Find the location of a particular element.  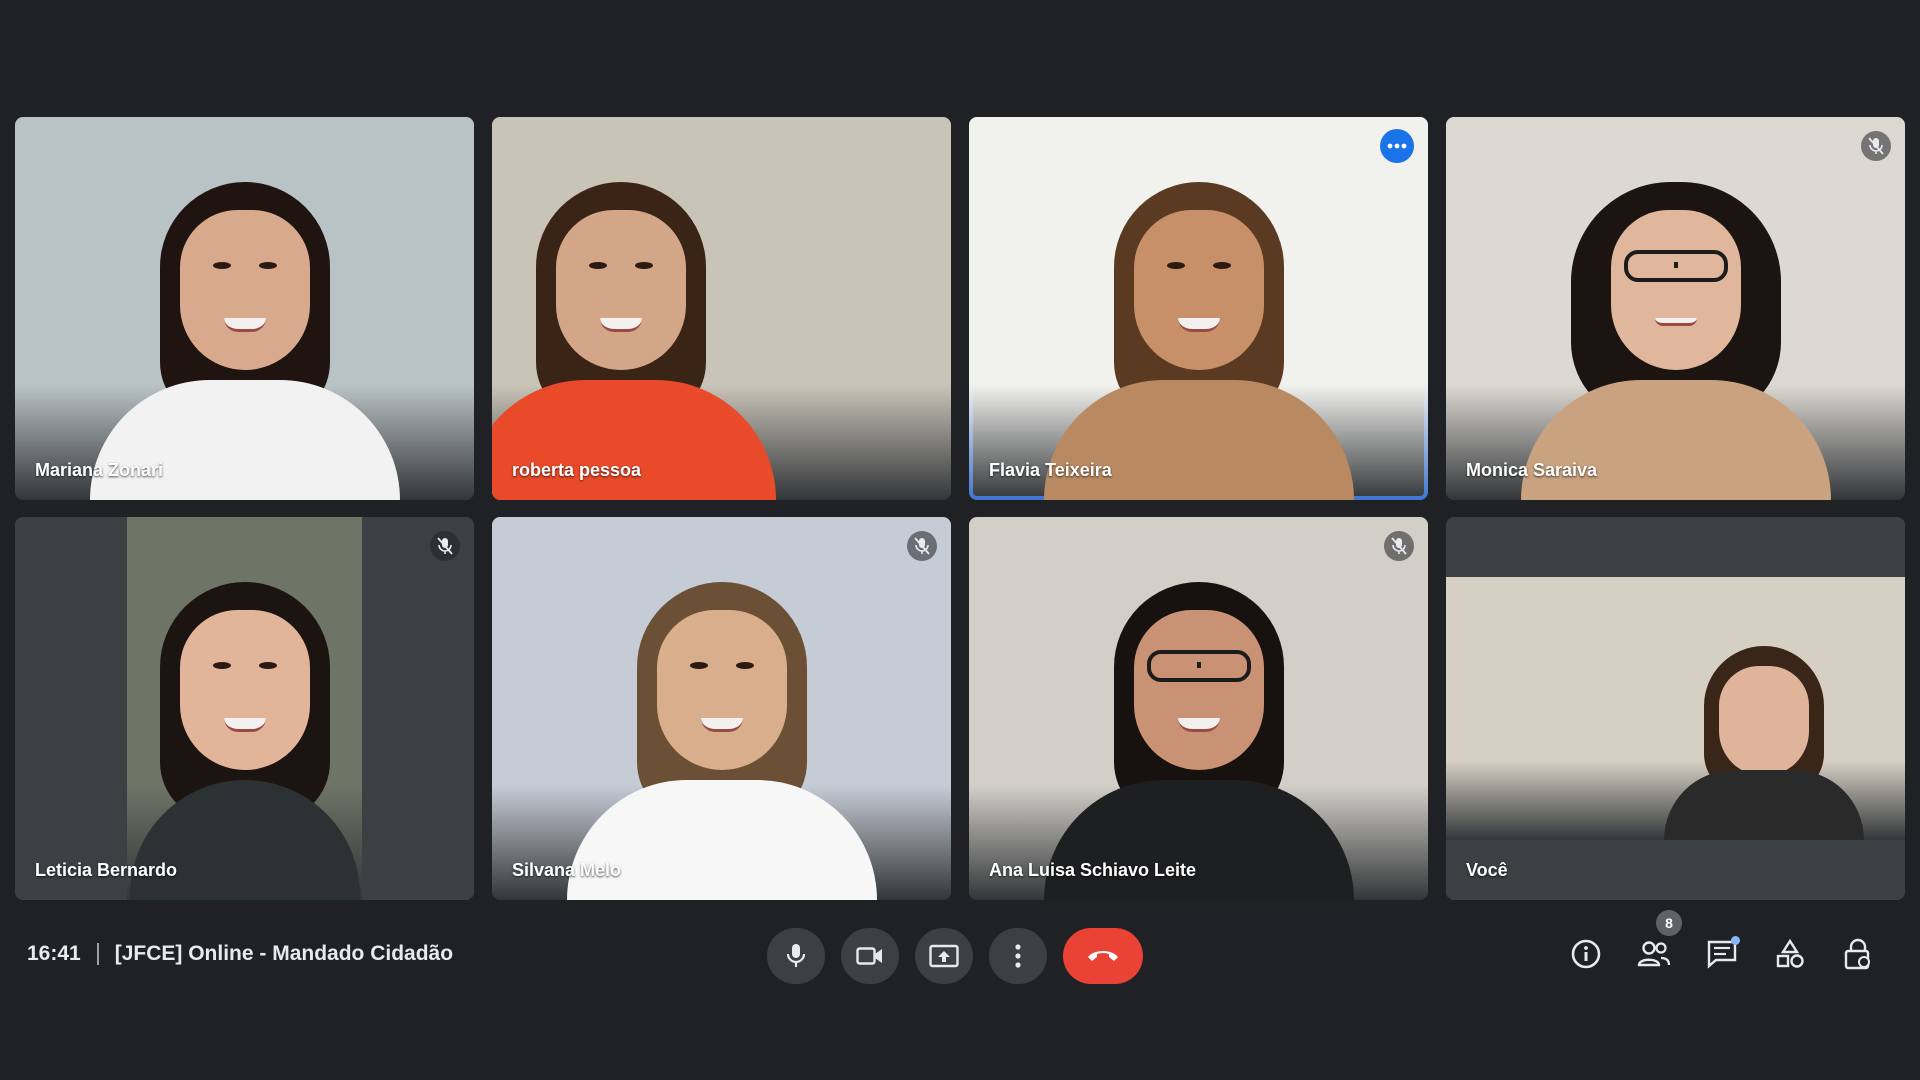

activities-icon is located at coordinates (1790, 953).